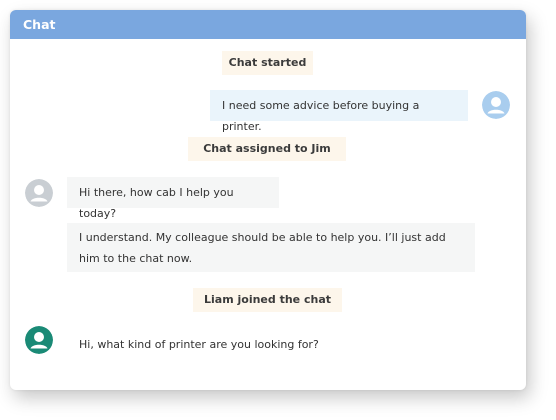 This screenshot has width=556, height=420. What do you see at coordinates (39, 193) in the screenshot?
I see `agent-avatar-icon` at bounding box center [39, 193].